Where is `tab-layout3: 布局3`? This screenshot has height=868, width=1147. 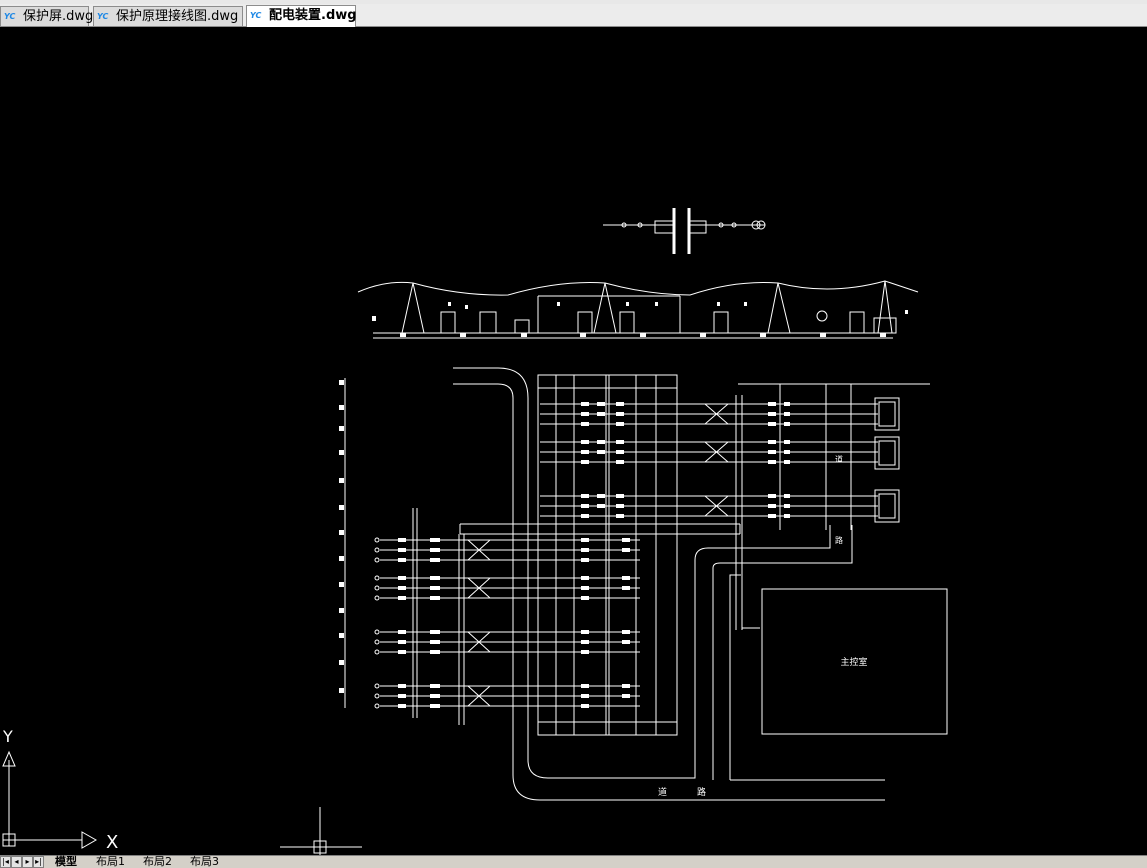
tab-layout3: 布局3 is located at coordinates (204, 862).